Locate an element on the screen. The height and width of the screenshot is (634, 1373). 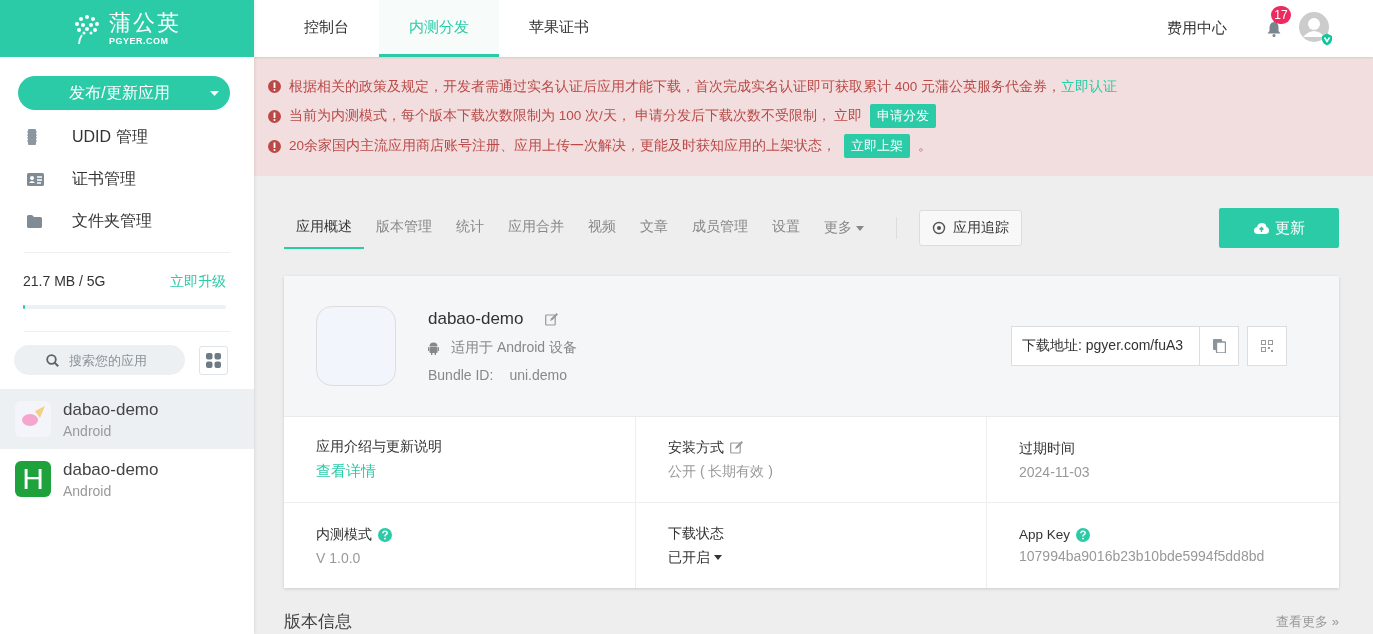
sidebar-menu-item: 证书管理 is located at coordinates (104, 179).